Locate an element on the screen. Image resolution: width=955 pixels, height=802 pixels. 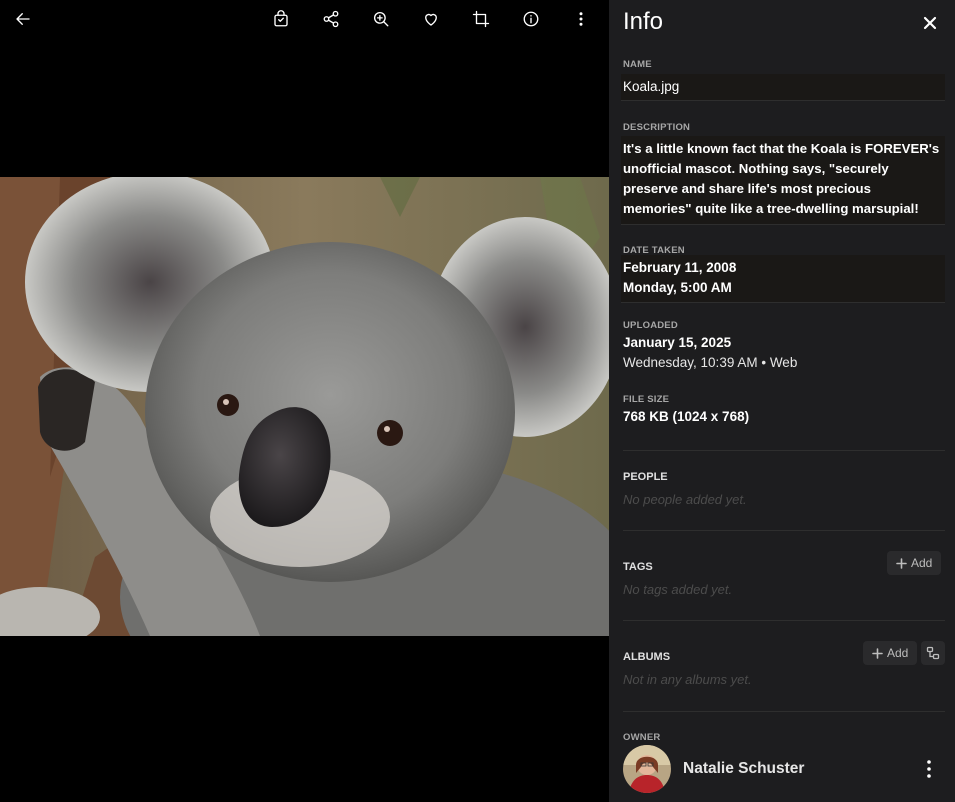
albums-empty: Not in any albums yet. is located at coordinates (687, 679).